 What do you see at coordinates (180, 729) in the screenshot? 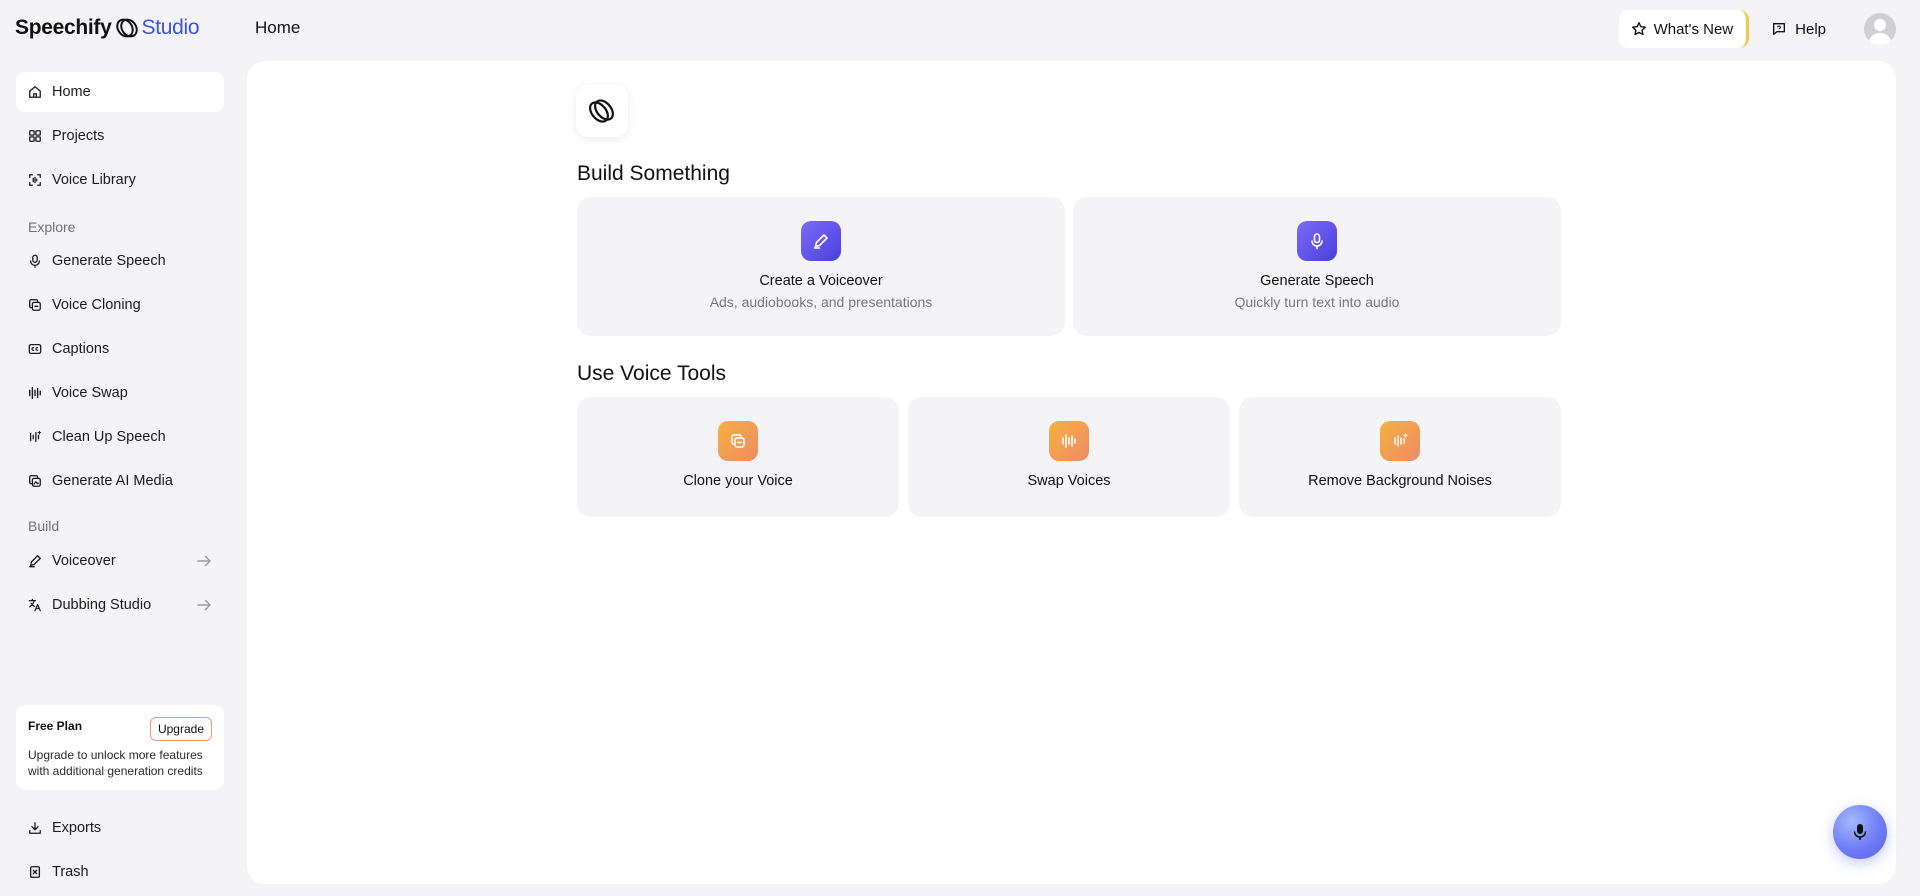
I see `upgrade-button: Upgrade` at bounding box center [180, 729].